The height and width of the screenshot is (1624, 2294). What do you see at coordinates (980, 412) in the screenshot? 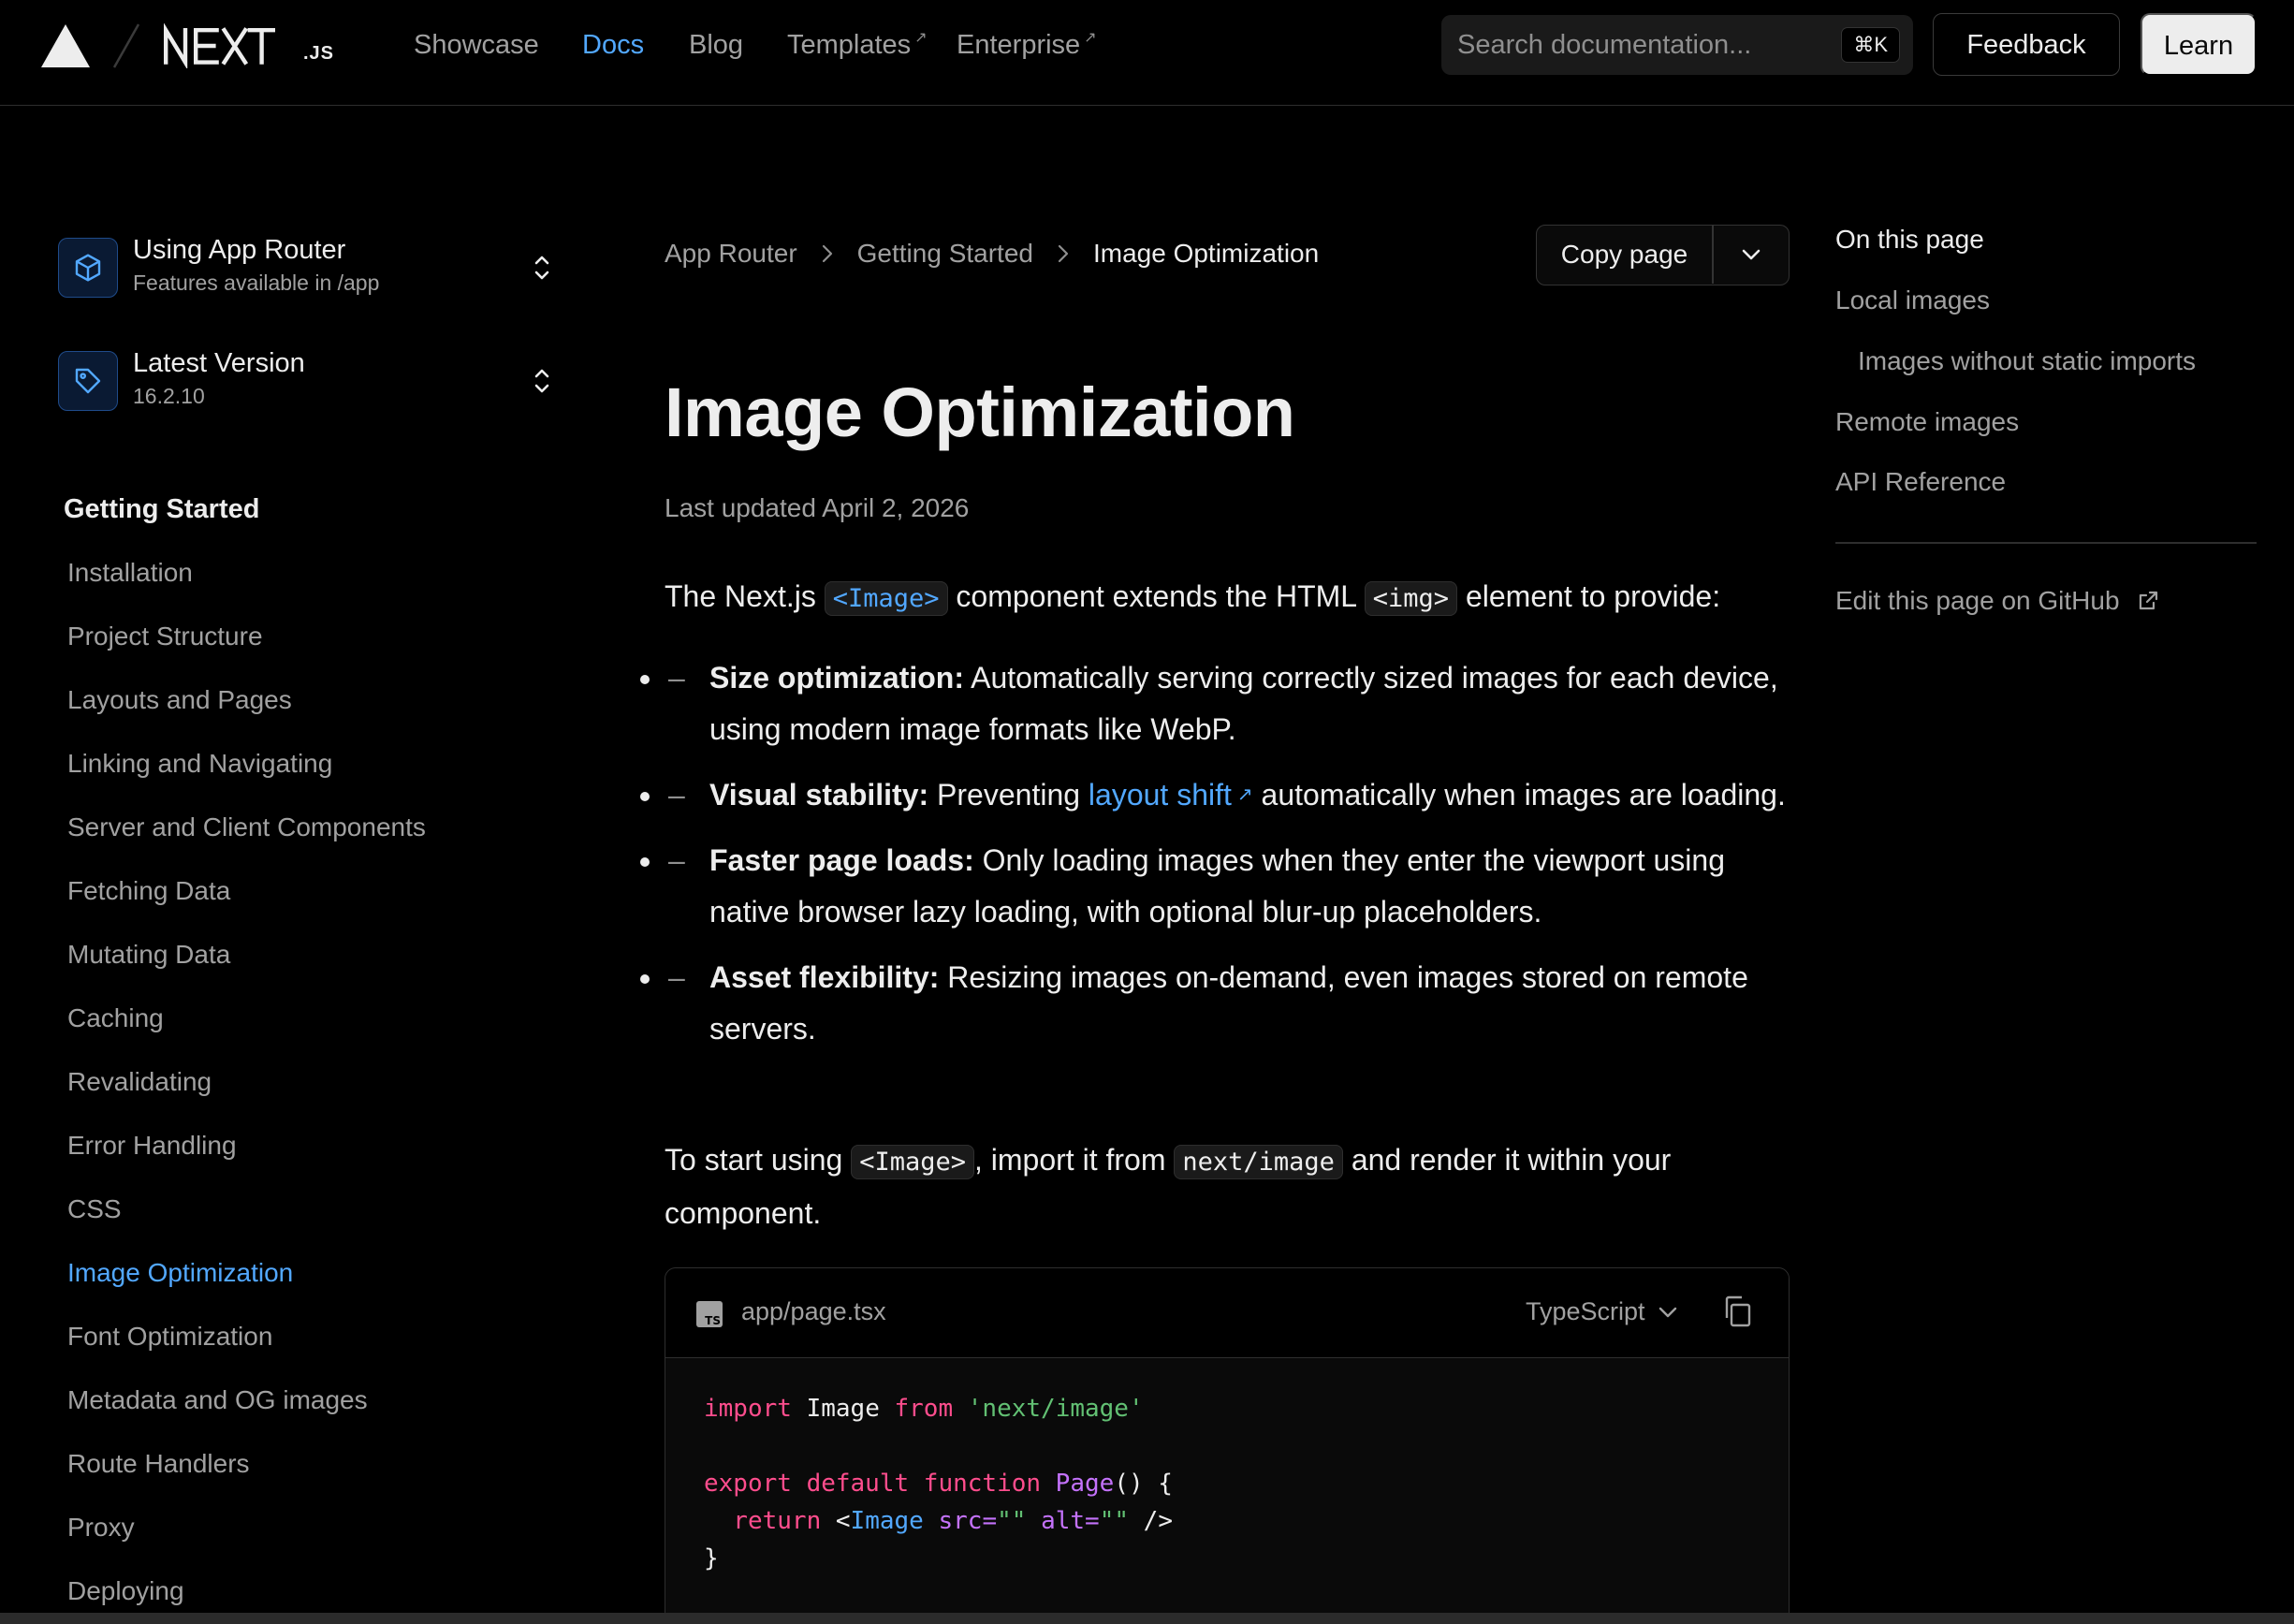
I see `page-title: Image Optimization` at bounding box center [980, 412].